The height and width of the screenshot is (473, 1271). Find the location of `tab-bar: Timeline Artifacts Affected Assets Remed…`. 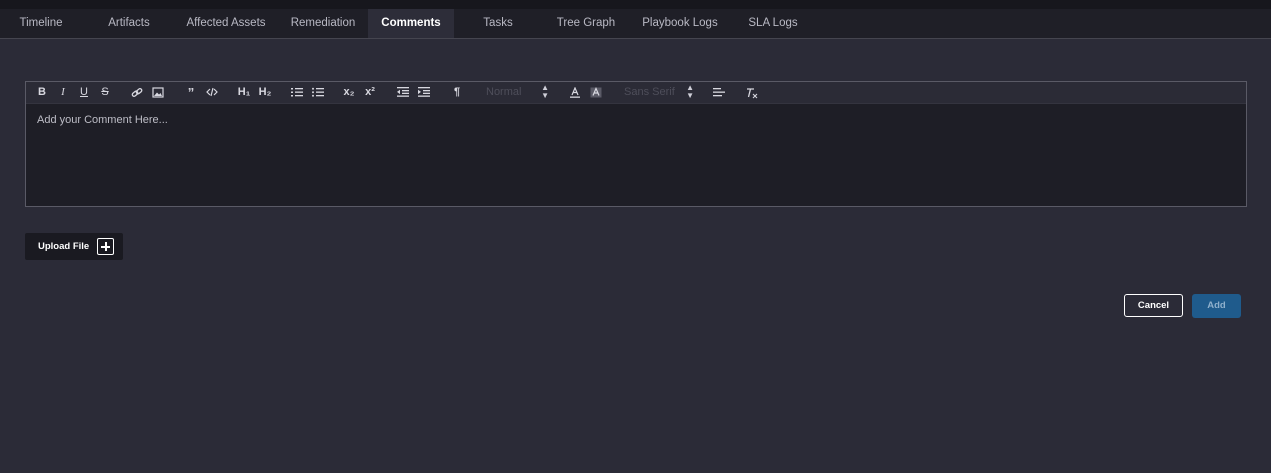

tab-bar: Timeline Artifacts Affected Assets Remed… is located at coordinates (635, 24).